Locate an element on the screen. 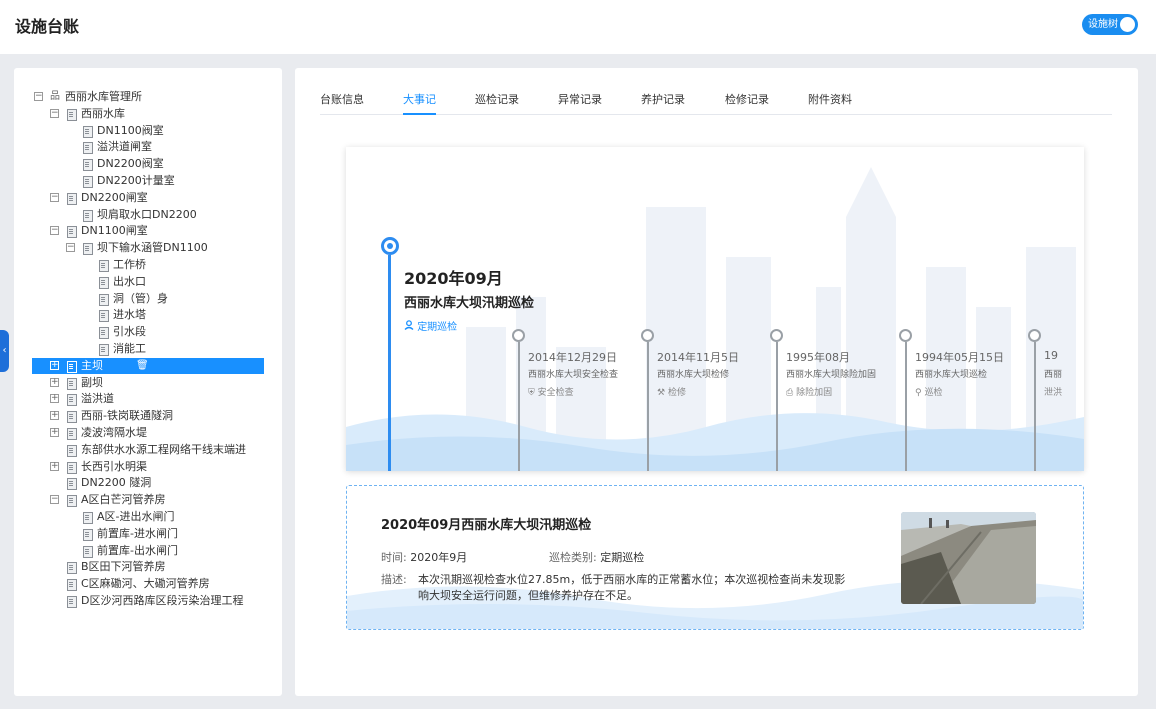 This screenshot has width=1156, height=709. tree-node: 东部供水水源工程网络干线末端进 is located at coordinates (148, 450).